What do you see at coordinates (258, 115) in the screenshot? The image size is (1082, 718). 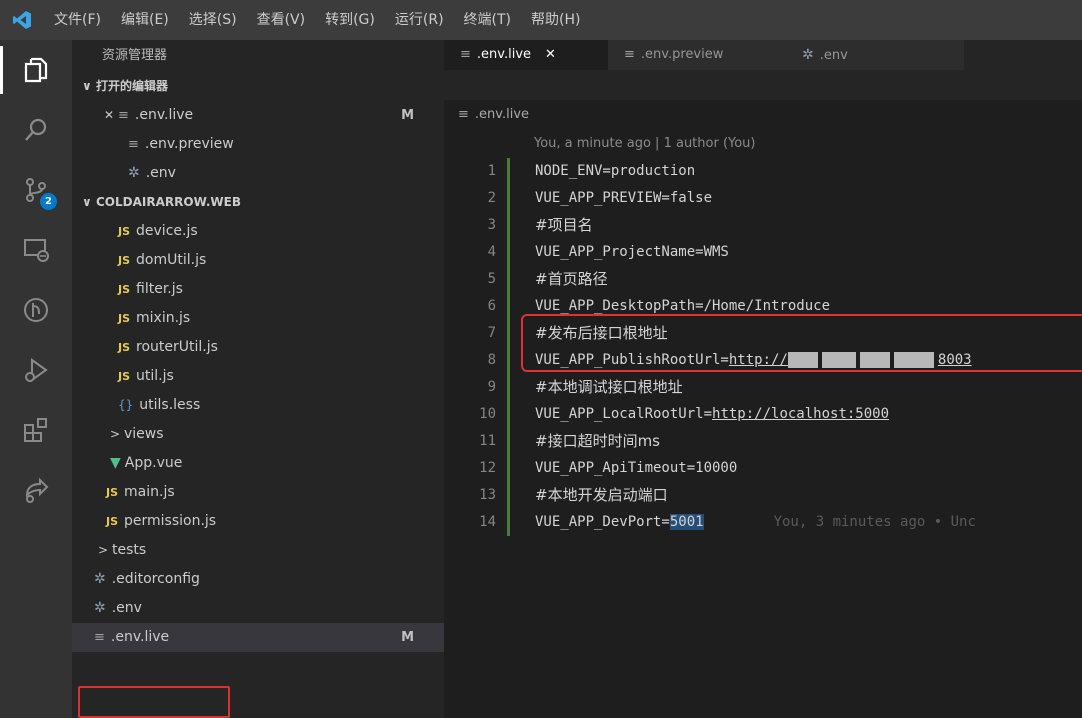 I see `open-editor-item: ✕ ≡ .env.live M` at bounding box center [258, 115].